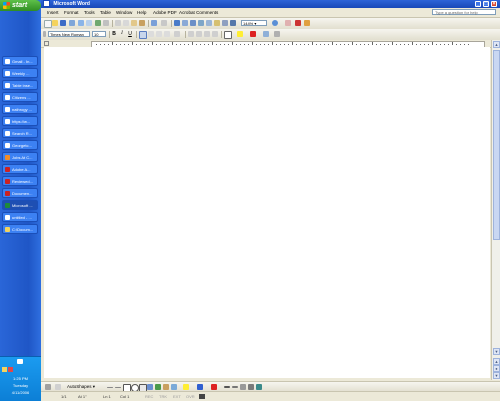 This screenshot has width=500, height=401. I want to click on draw-font-color-icon, so click(214, 387).